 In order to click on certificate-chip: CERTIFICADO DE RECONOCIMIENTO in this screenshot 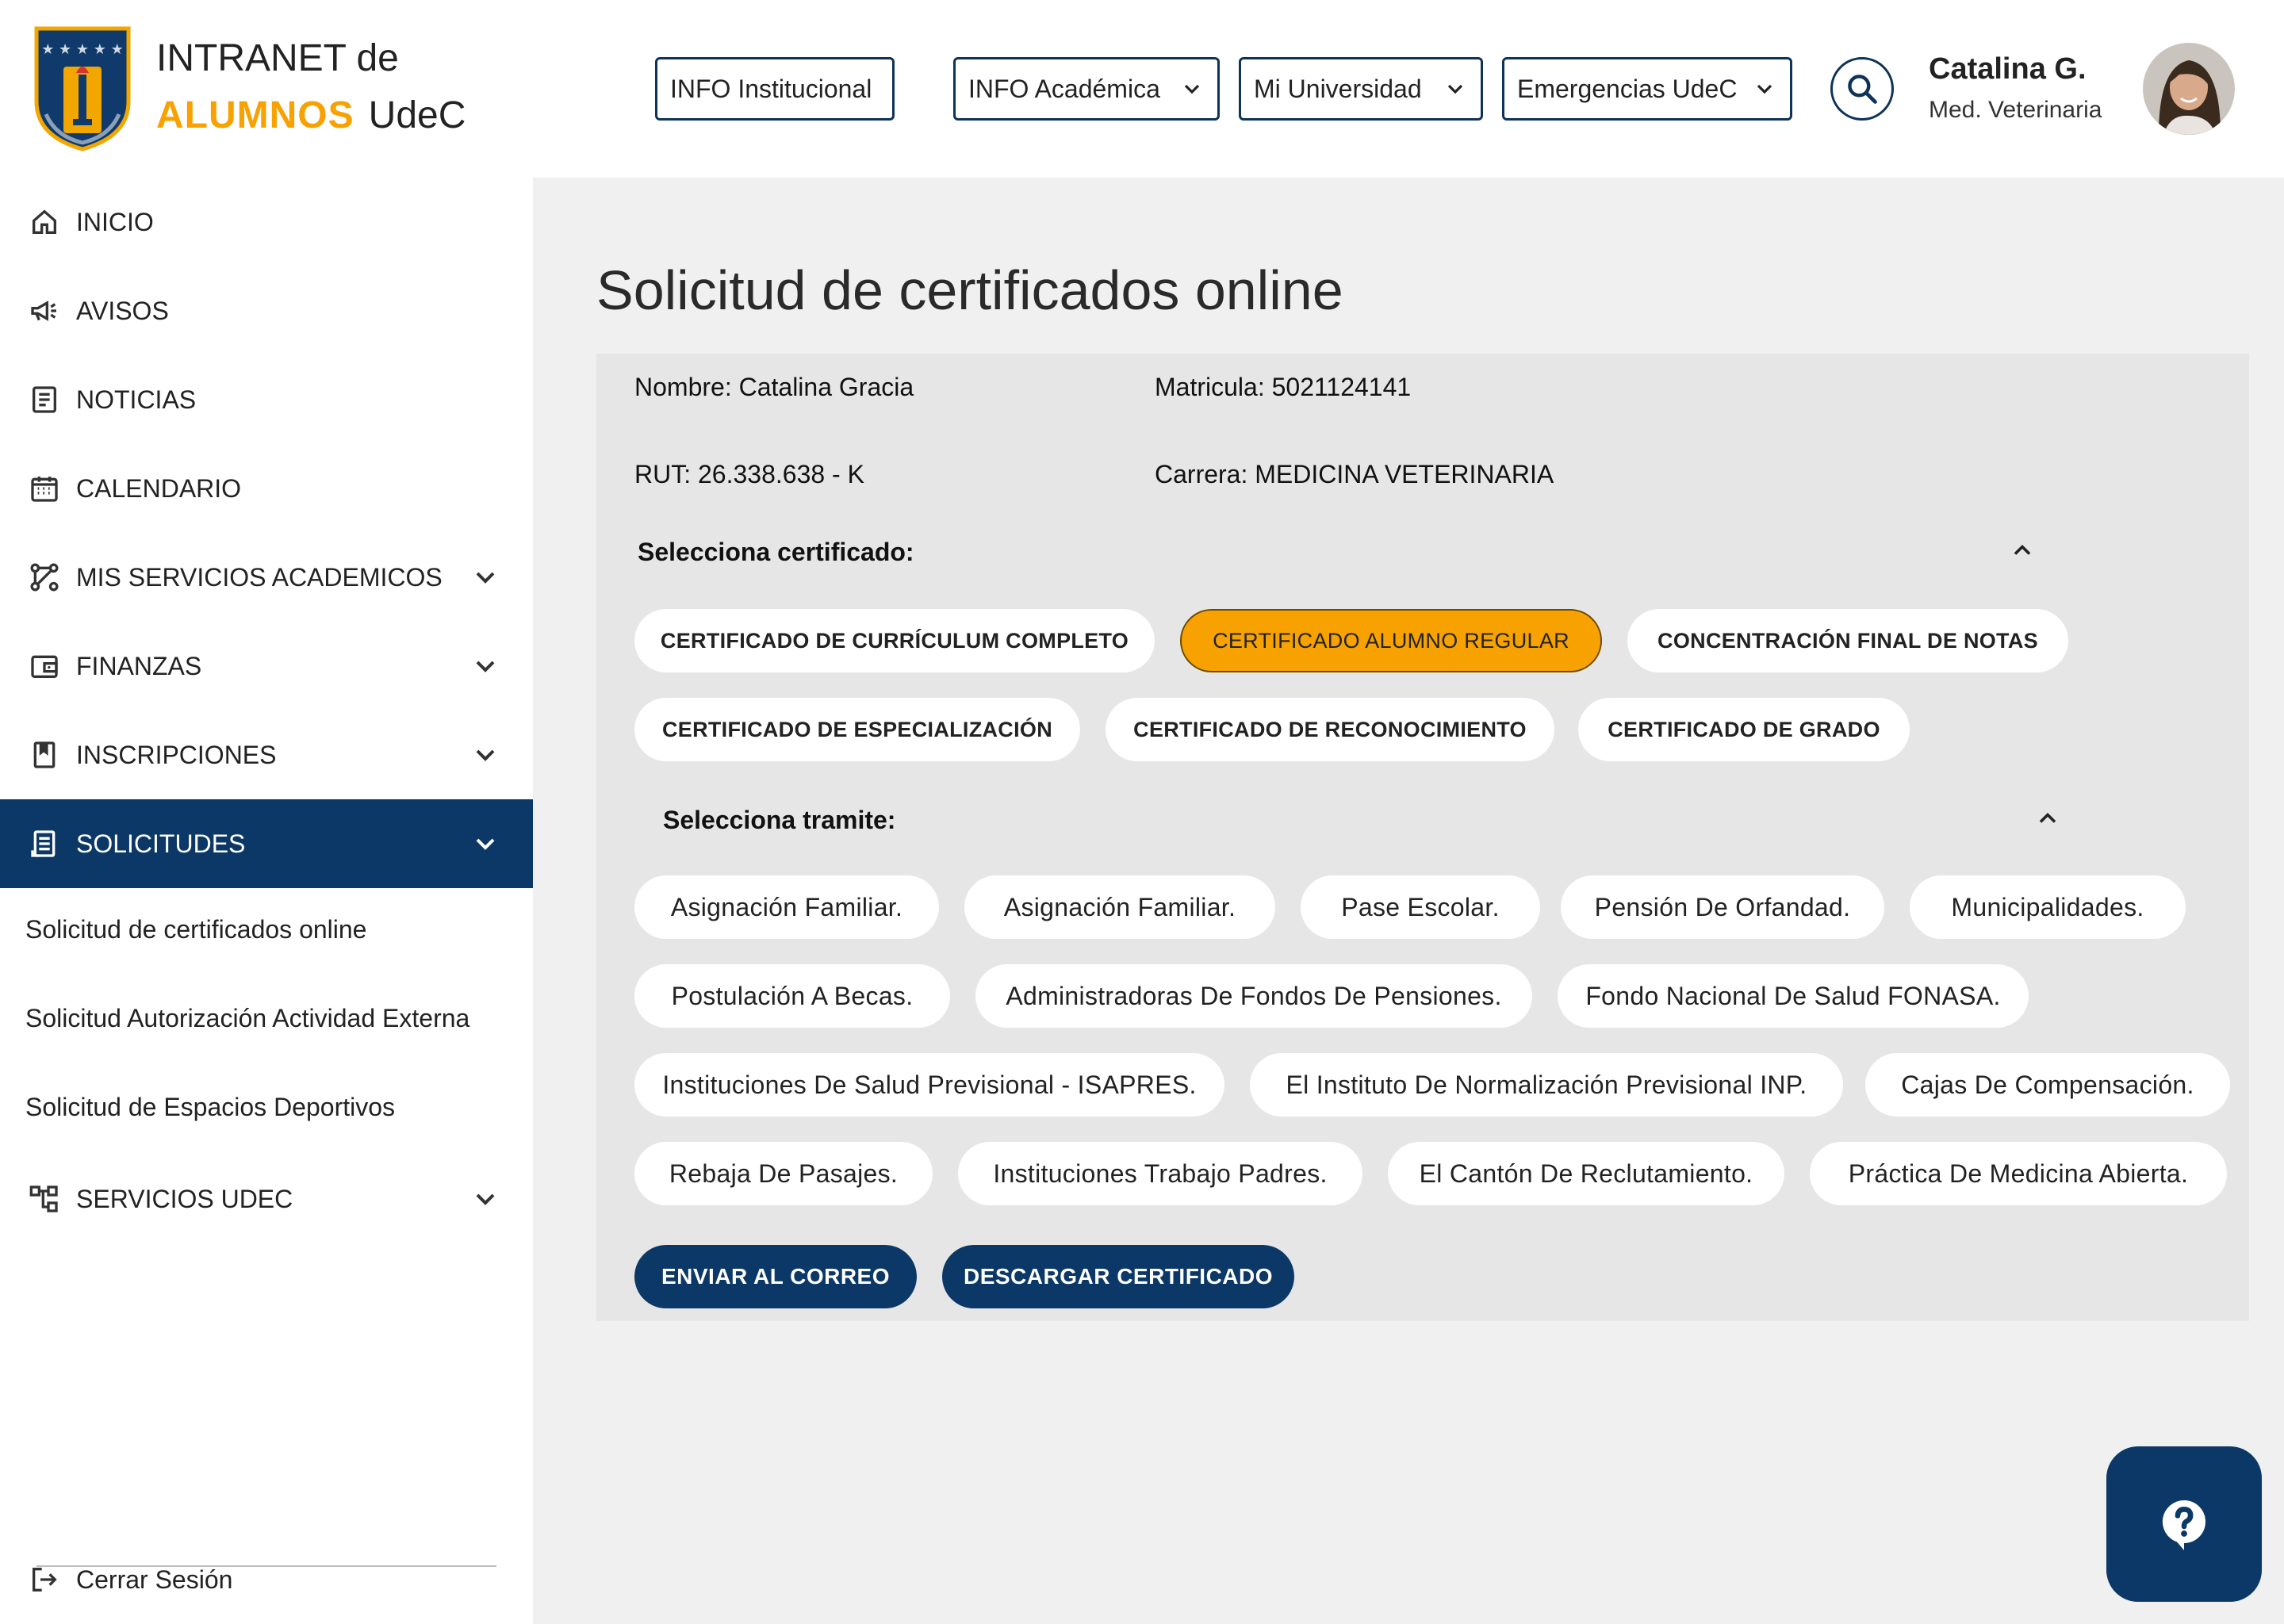, I will do `click(1330, 729)`.